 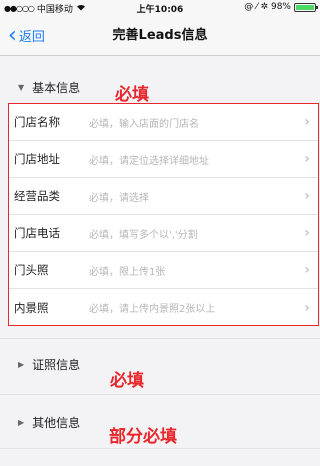 What do you see at coordinates (37, 233) in the screenshot?
I see `row-label: 门店电话` at bounding box center [37, 233].